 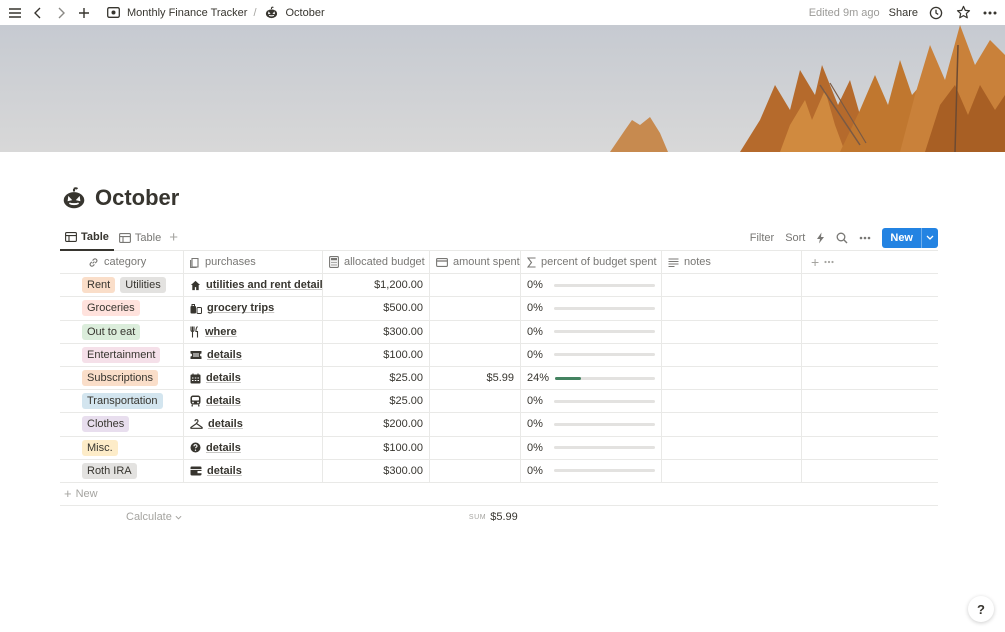 I want to click on forward-arrow-icon, so click(x=61, y=13).